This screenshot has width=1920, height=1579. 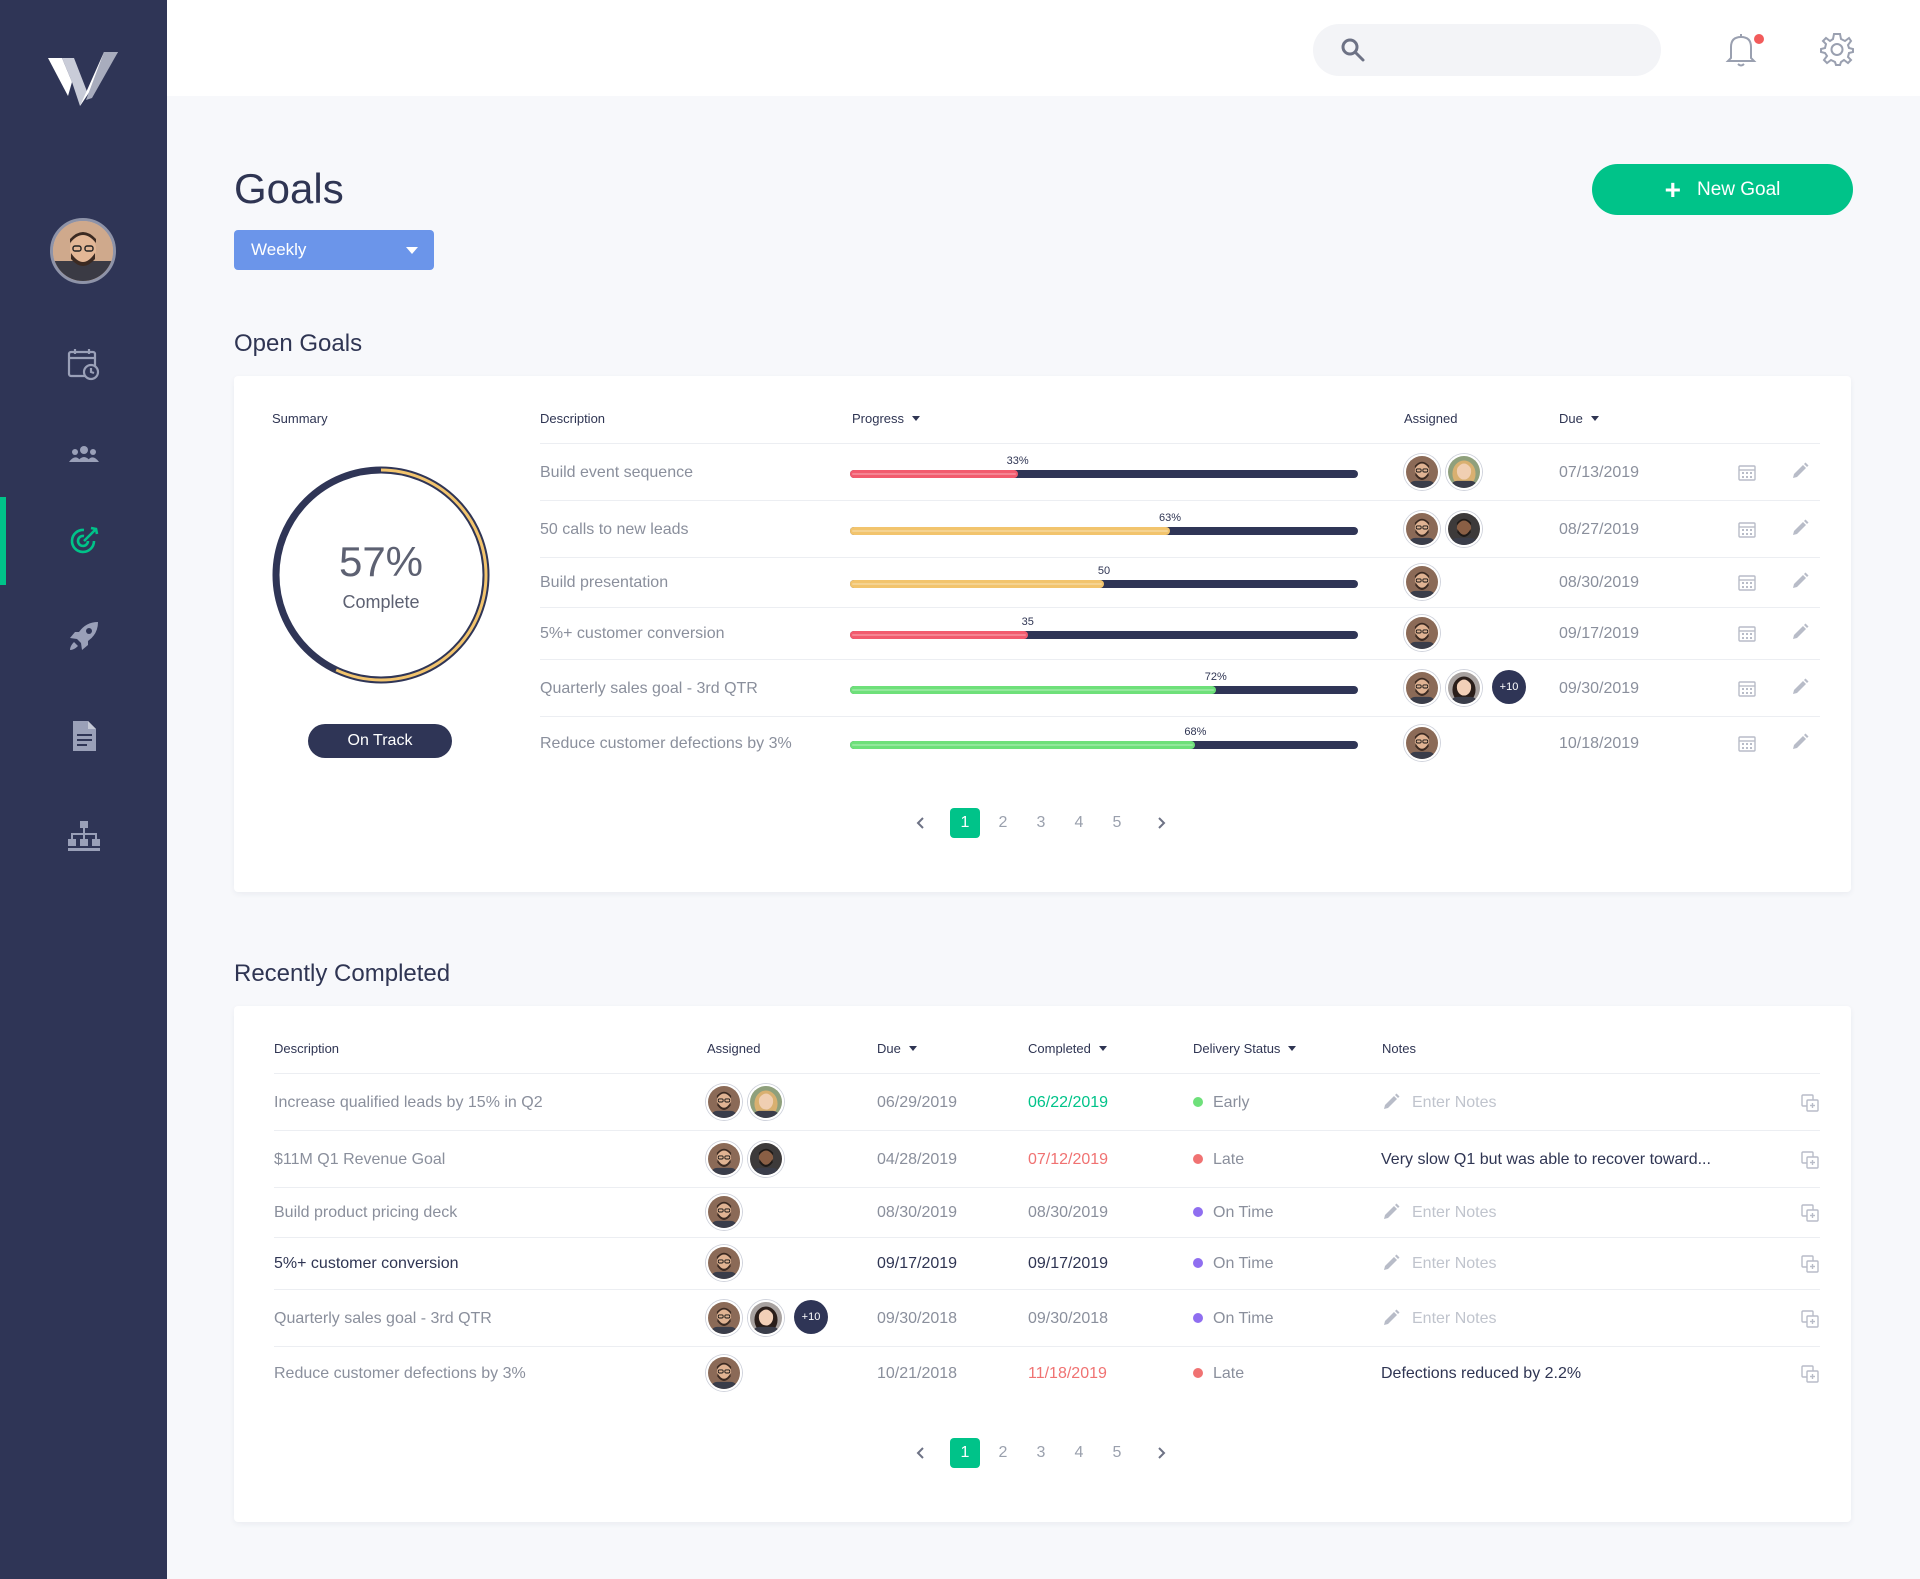 I want to click on status-dot, so click(x=1198, y=1158).